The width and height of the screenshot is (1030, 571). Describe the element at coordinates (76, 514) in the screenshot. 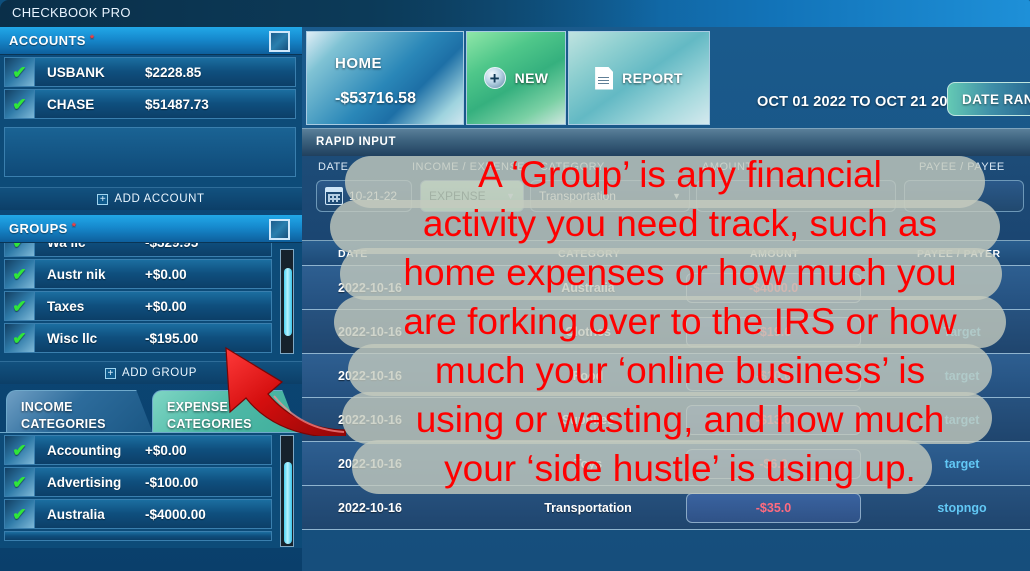

I see `category-name: Australia` at that location.